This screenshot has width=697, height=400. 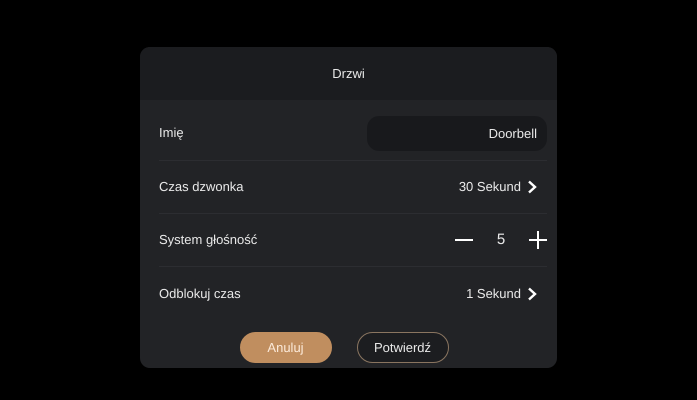 I want to click on dialog-title: Drzwi, so click(x=348, y=73).